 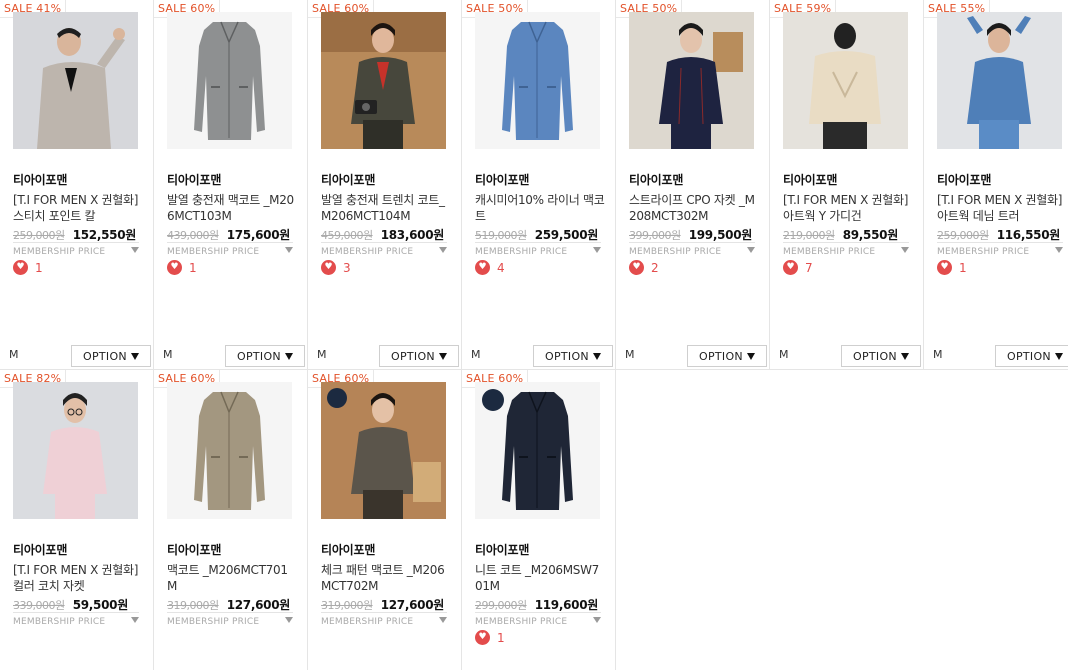 What do you see at coordinates (39, 605) in the screenshot?
I see `original-price: 339,000원` at bounding box center [39, 605].